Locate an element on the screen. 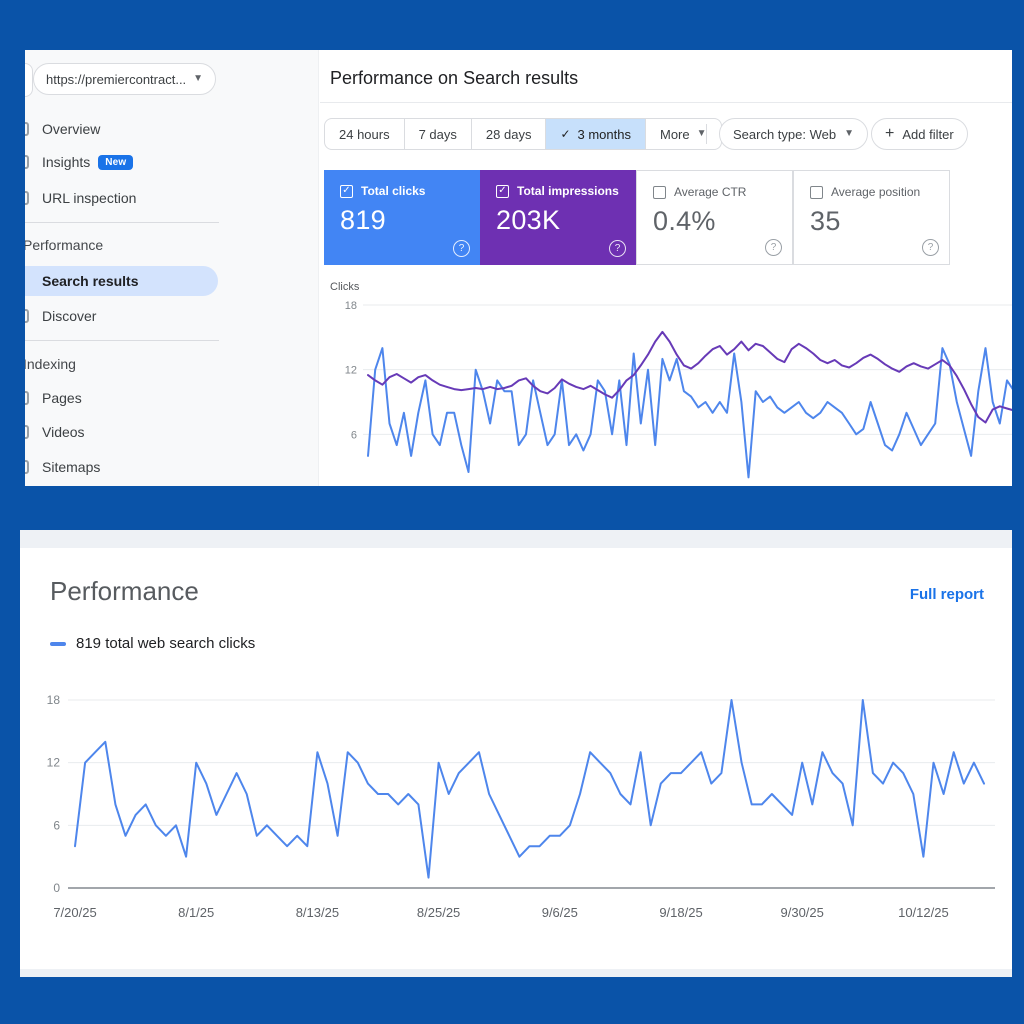  svg-text: 0 is located at coordinates (56, 888).